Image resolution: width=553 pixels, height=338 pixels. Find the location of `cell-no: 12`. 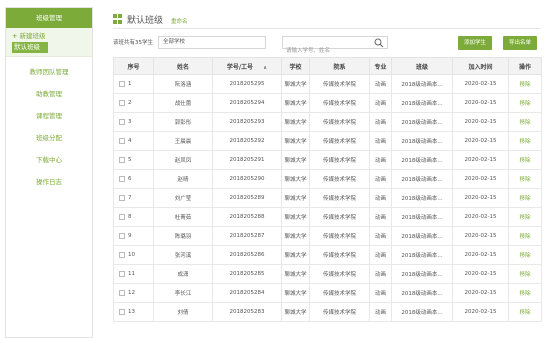

cell-no: 12 is located at coordinates (133, 293).